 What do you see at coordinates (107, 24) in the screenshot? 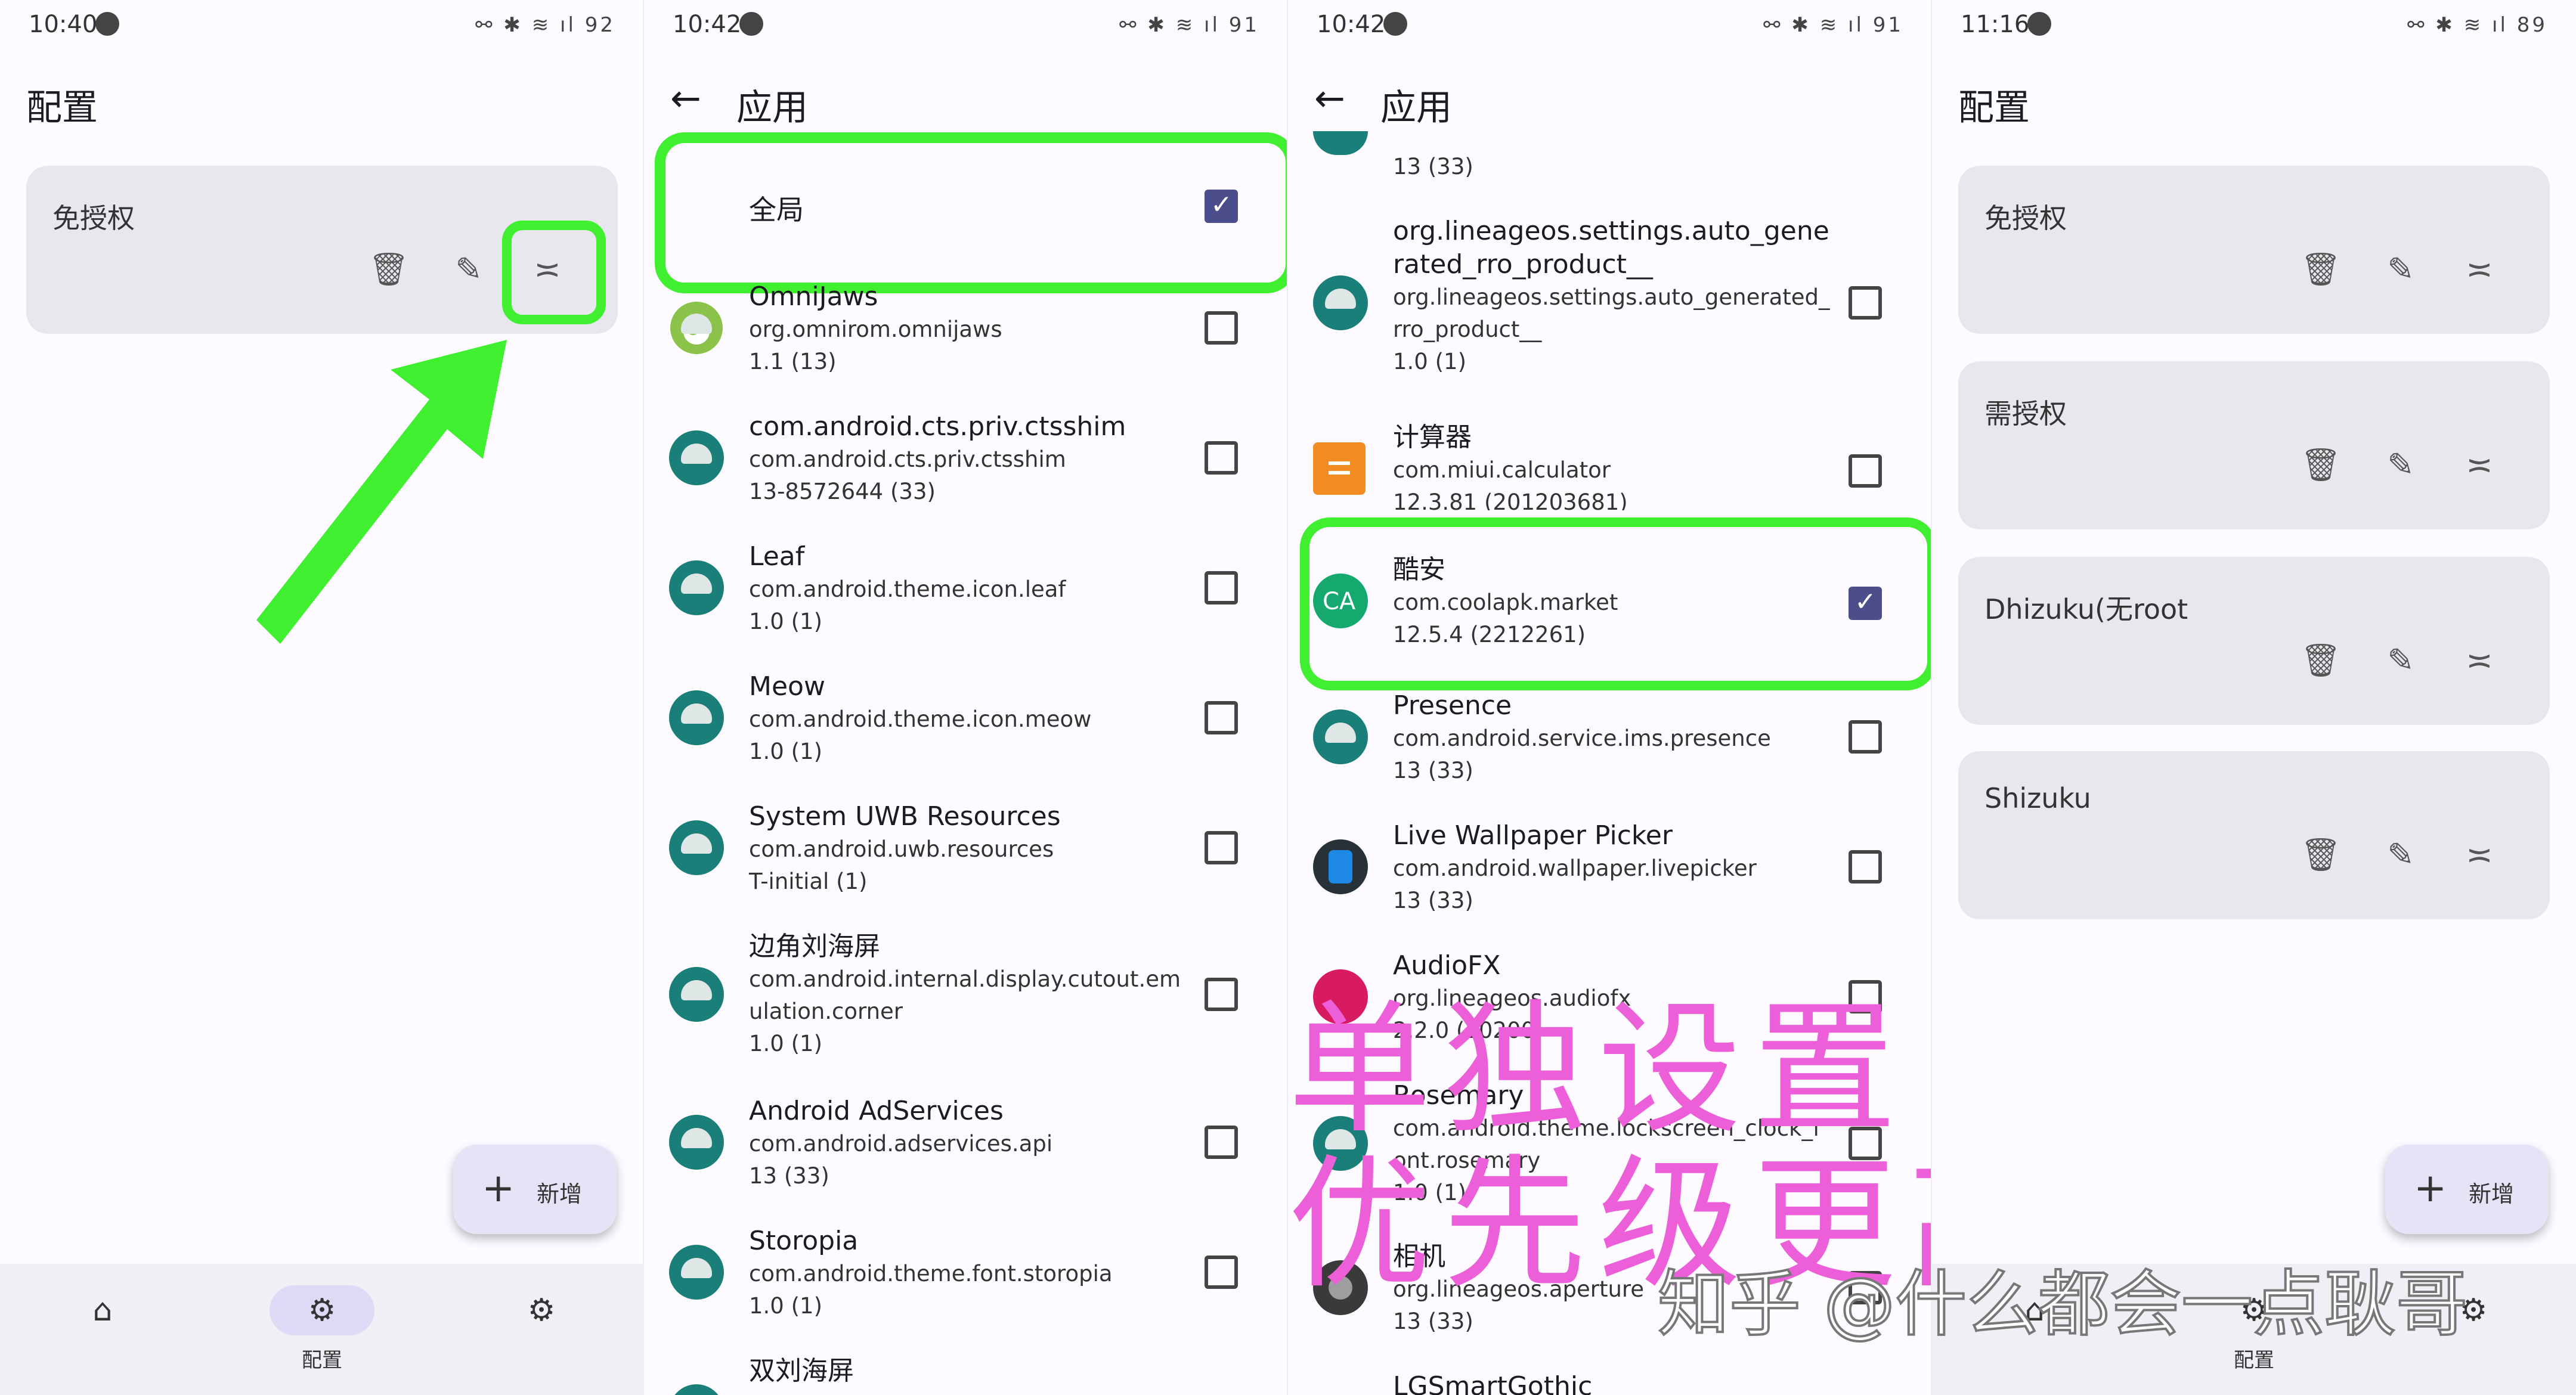
I see `notification-icon` at bounding box center [107, 24].